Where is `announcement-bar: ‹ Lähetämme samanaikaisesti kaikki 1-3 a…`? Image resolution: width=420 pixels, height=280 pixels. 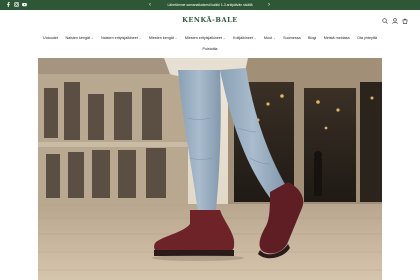 announcement-bar: ‹ Lähetämme samanaikaisesti kaikki 1-3 a… is located at coordinates (210, 5).